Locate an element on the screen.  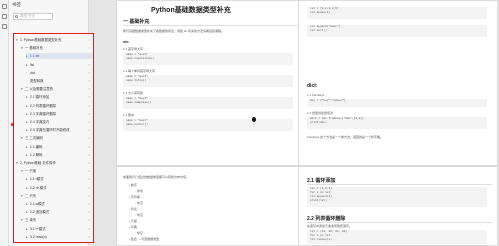
dict-note: fromkeys 这个方法是一个类方法，返回的是一个新字典。 is located at coordinates (345, 137).